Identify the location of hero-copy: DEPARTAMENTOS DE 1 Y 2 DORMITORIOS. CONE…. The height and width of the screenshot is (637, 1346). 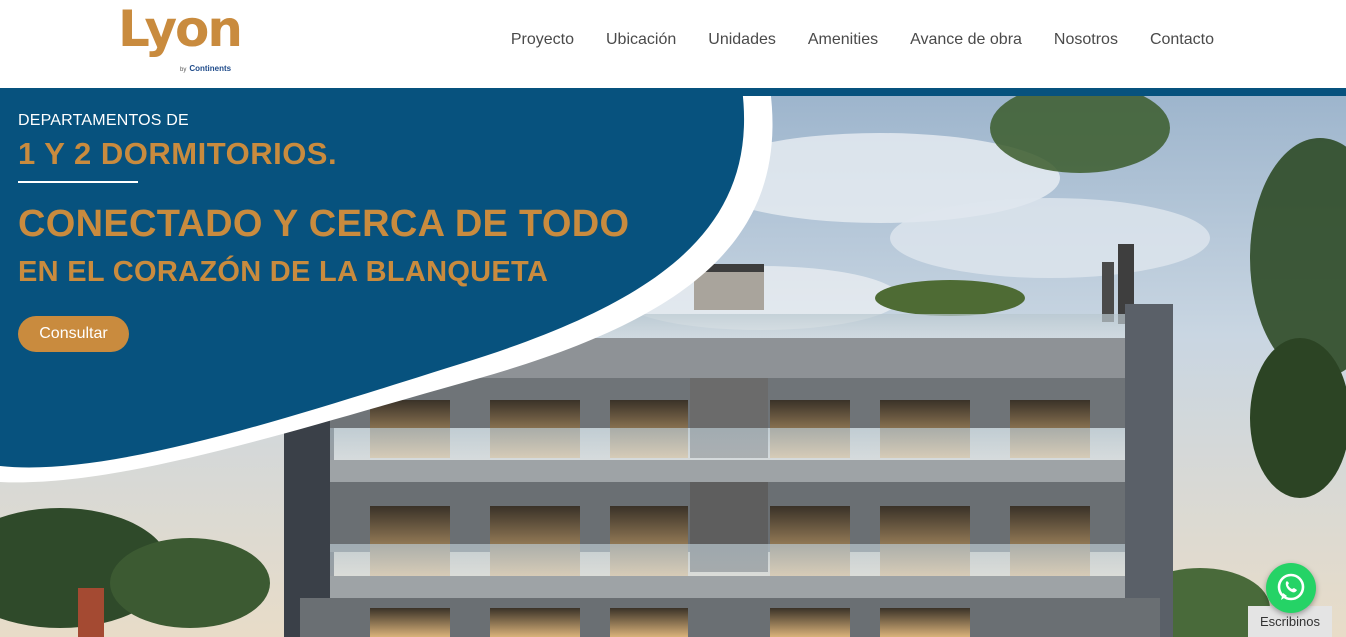
(323, 200).